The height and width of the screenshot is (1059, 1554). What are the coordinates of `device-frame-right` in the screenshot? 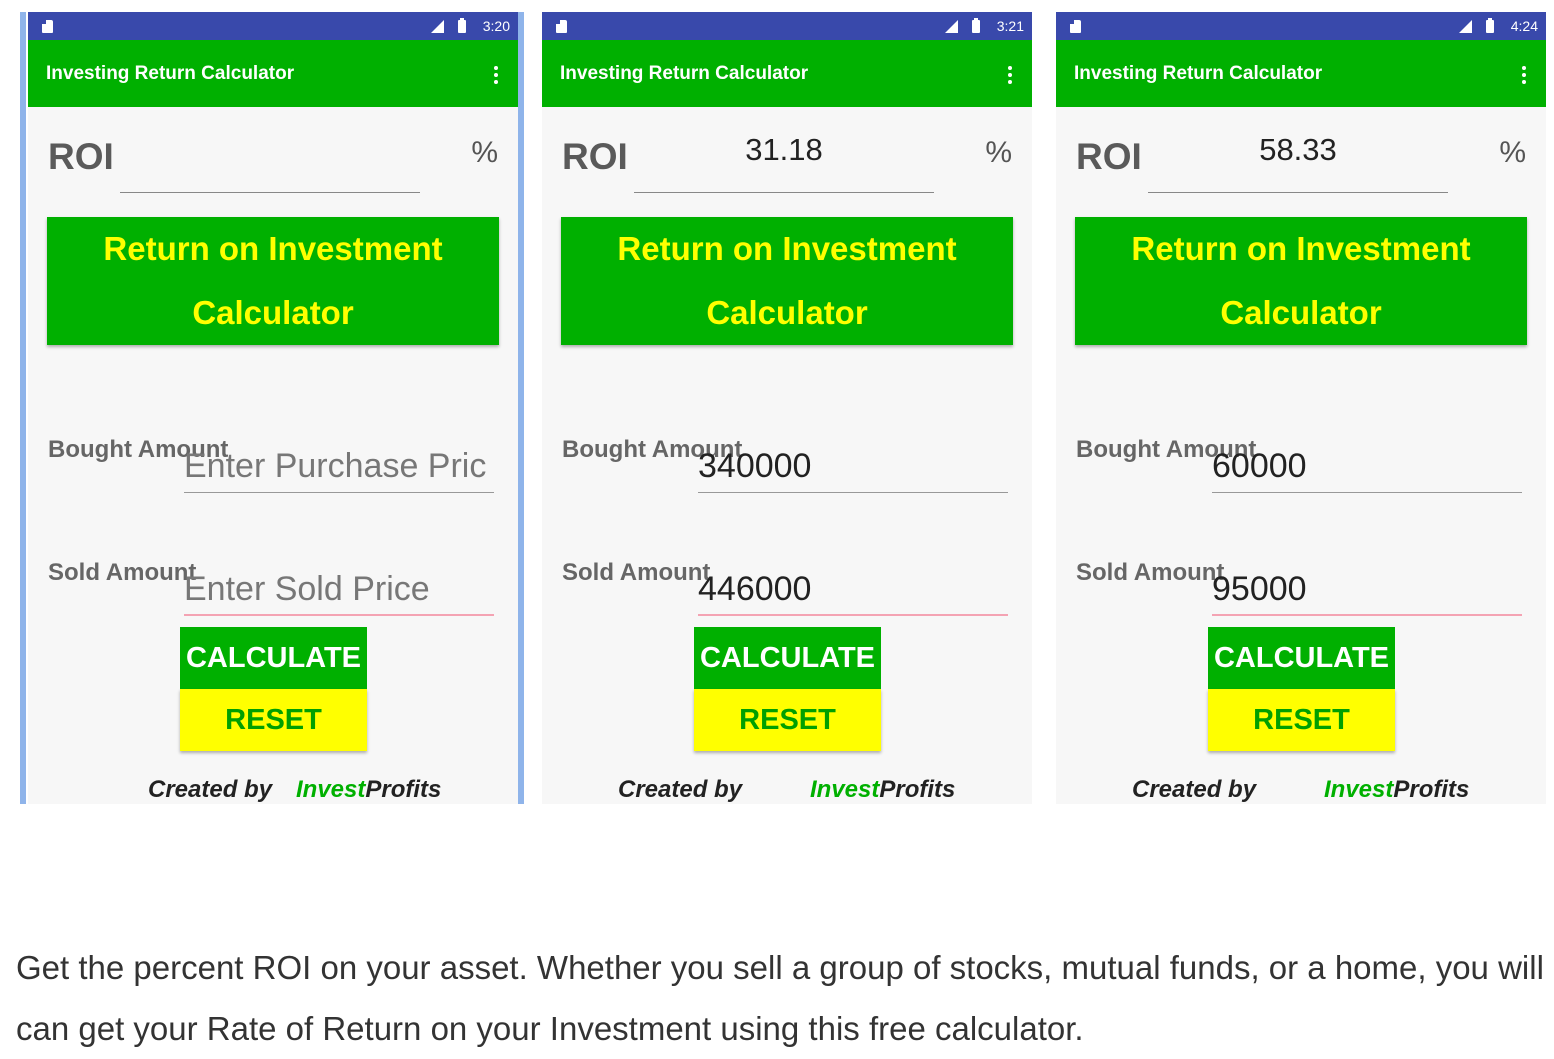 It's located at (521, 408).